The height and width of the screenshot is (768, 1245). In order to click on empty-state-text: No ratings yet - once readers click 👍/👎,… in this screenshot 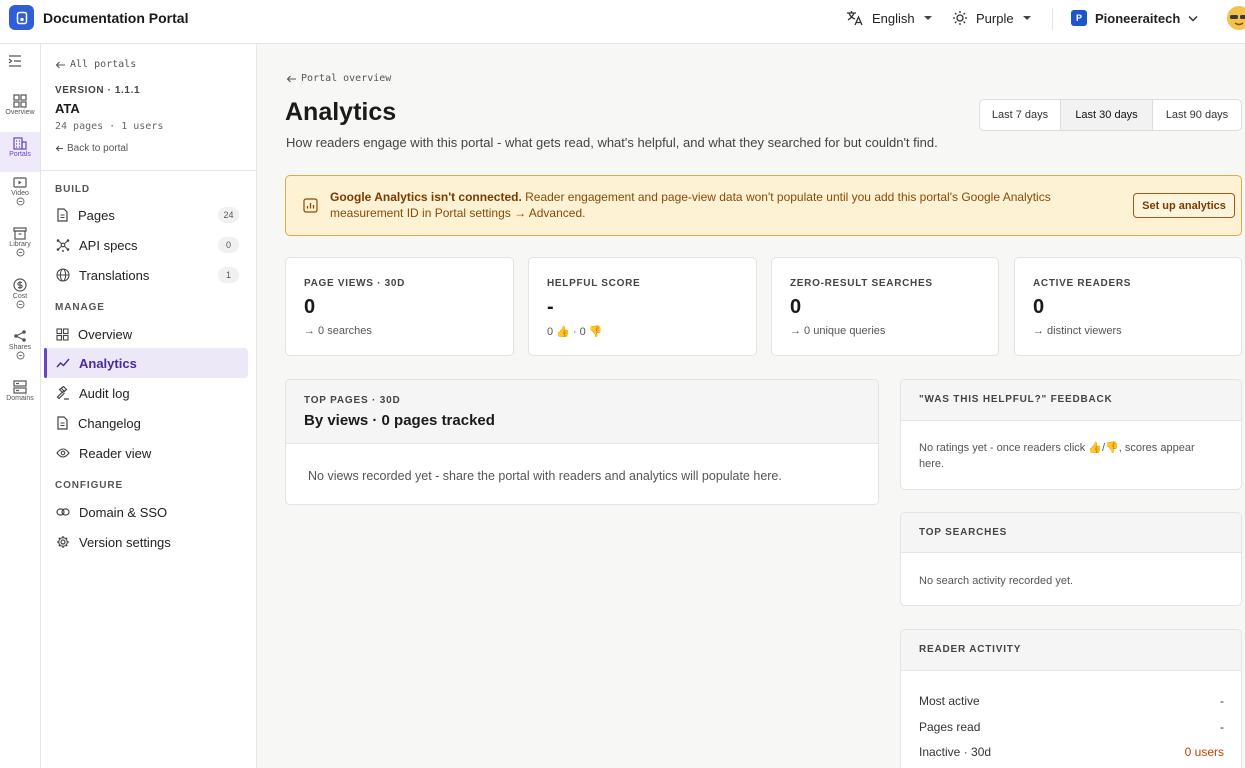, I will do `click(1057, 456)`.